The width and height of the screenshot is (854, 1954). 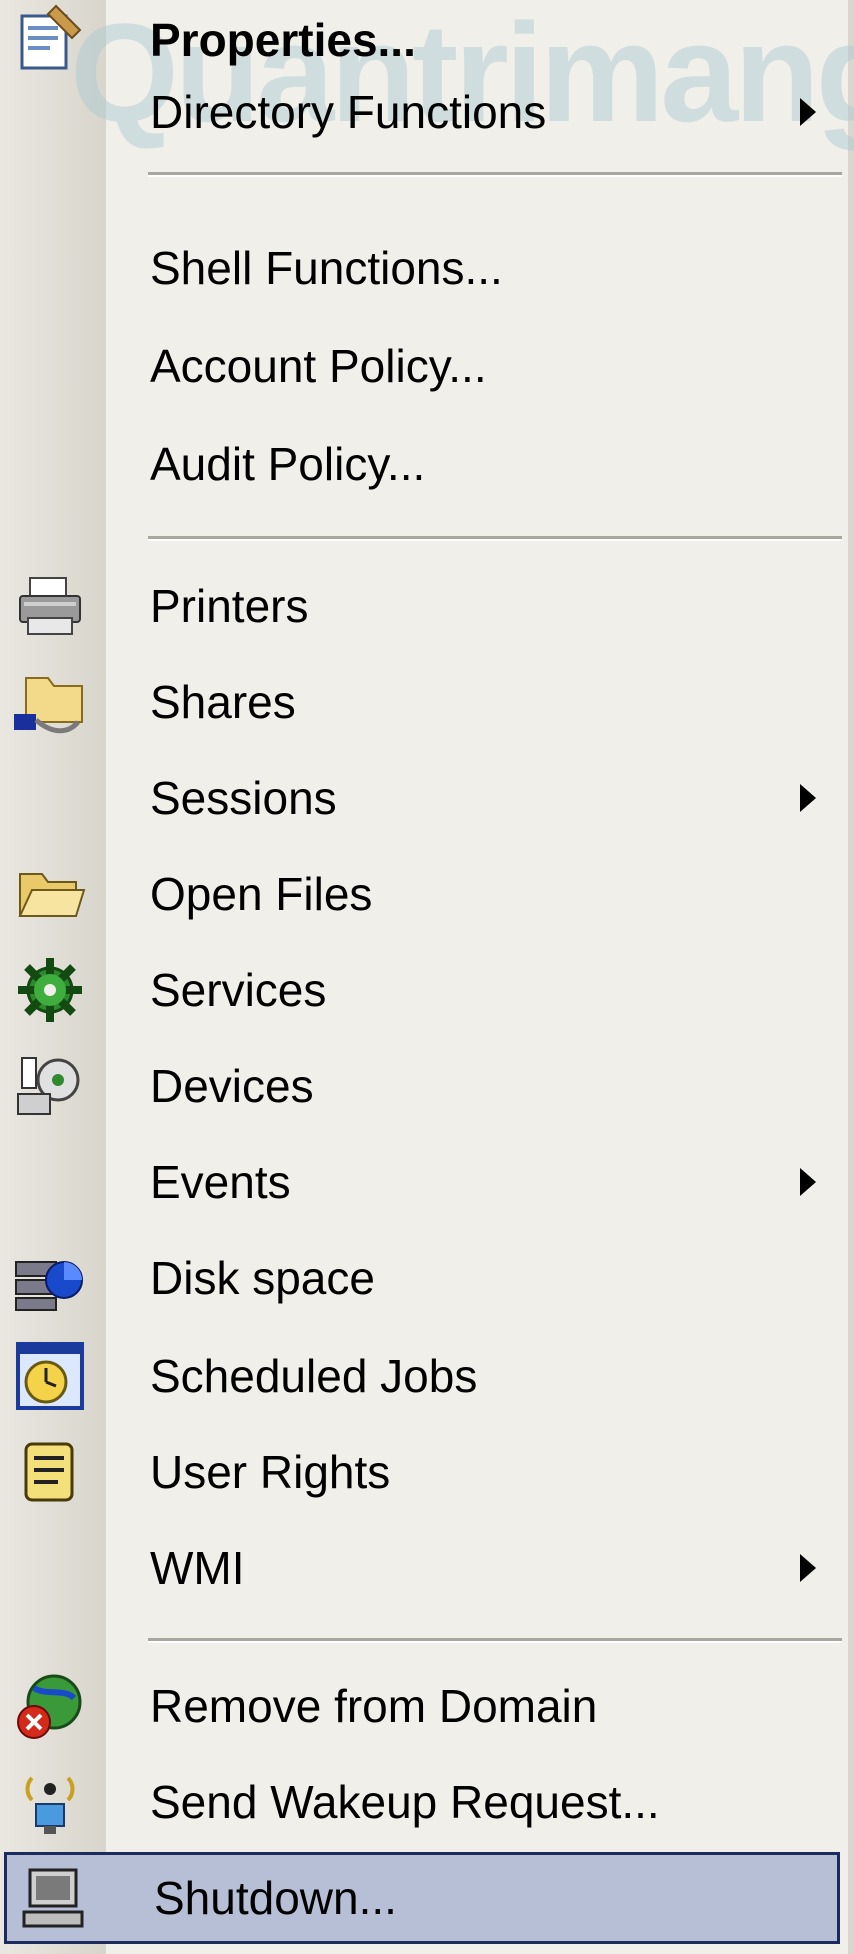 I want to click on menu-right-edge, so click(x=851, y=977).